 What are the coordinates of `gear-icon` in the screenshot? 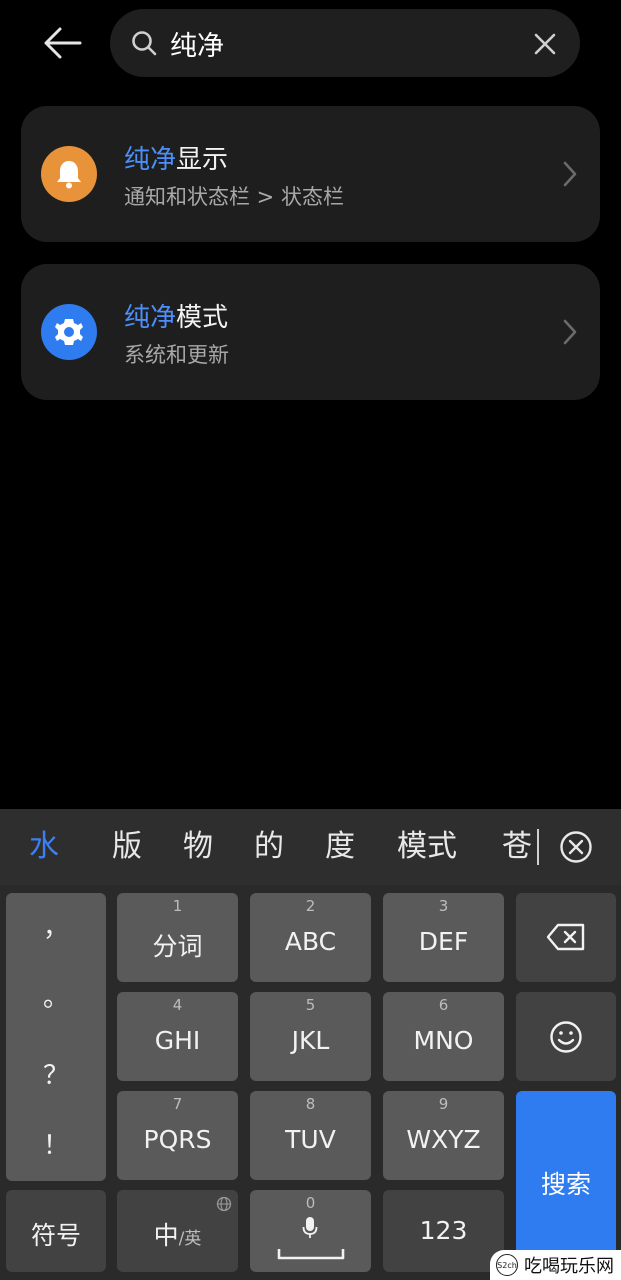 It's located at (69, 332).